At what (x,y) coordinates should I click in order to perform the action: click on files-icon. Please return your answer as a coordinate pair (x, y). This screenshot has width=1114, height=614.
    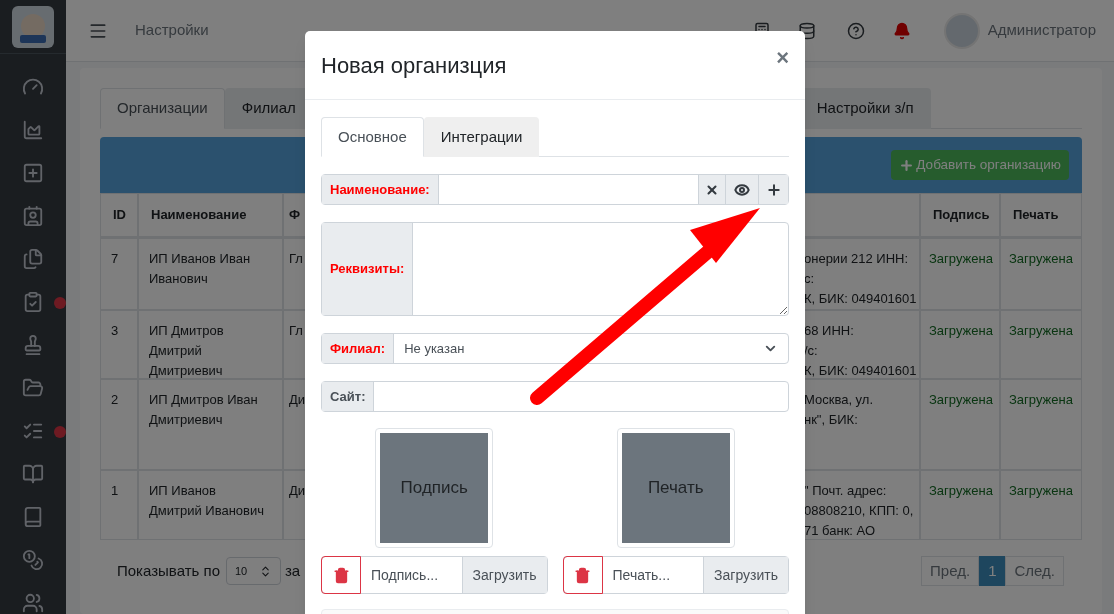
    Looking at the image, I should click on (33, 259).